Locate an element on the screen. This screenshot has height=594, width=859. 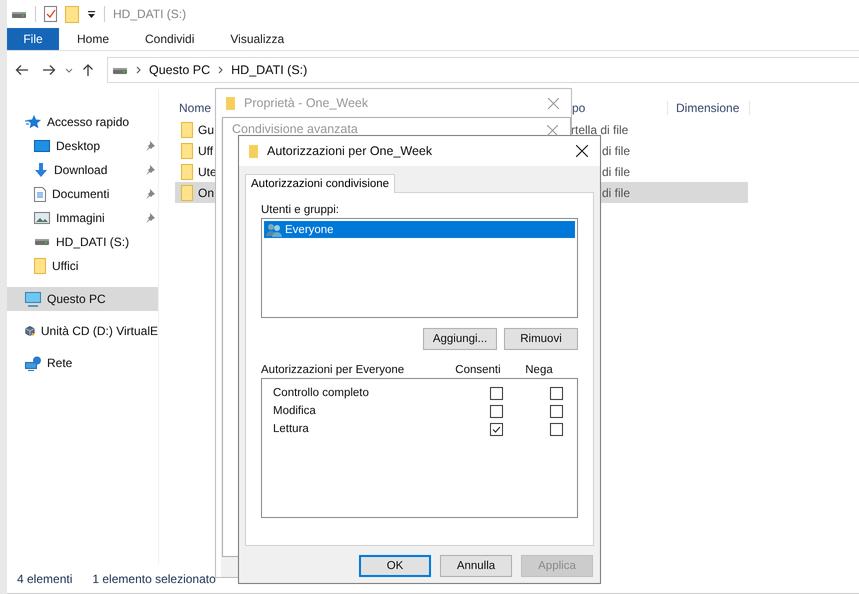
dialog-title: Proprietà - One_Week is located at coordinates (307, 103).